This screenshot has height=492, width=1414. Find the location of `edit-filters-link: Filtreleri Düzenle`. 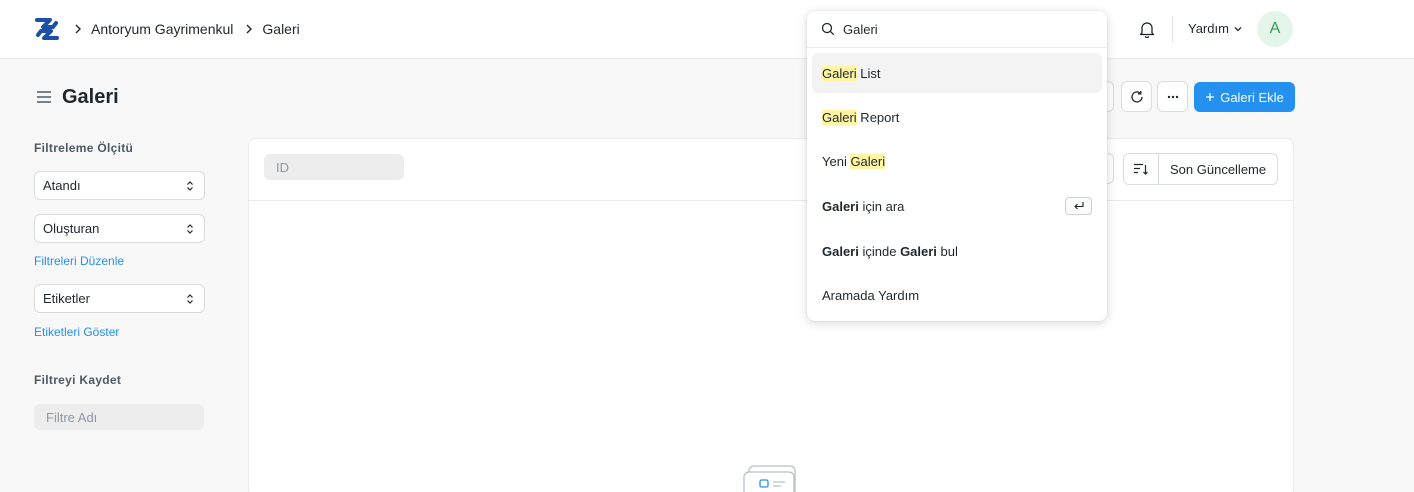

edit-filters-link: Filtreleri Düzenle is located at coordinates (79, 261).